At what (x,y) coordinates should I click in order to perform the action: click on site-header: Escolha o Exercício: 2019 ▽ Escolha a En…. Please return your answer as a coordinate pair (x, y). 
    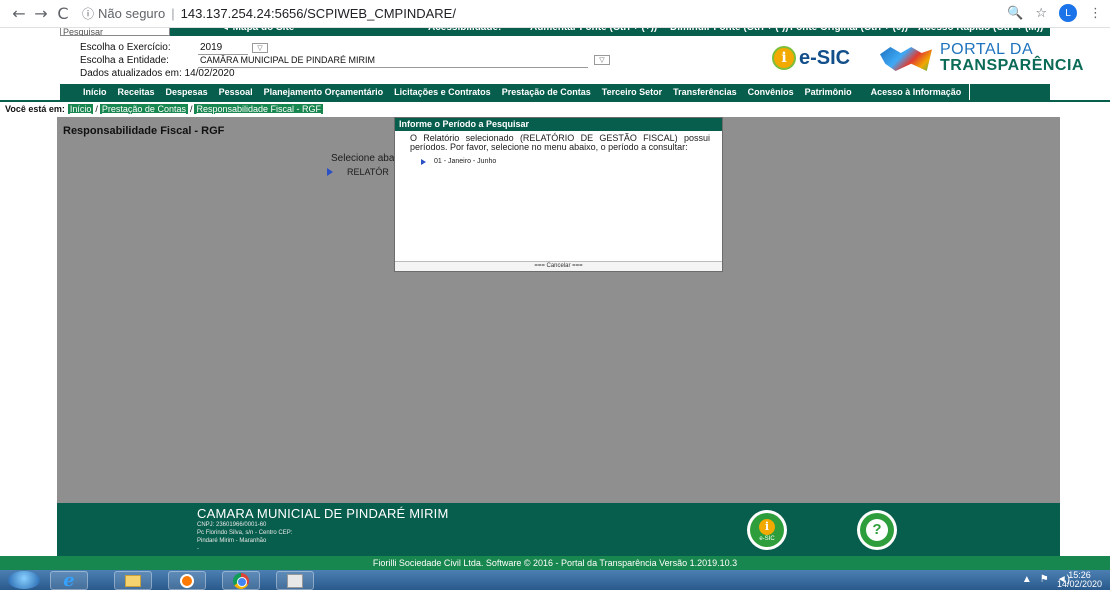
    Looking at the image, I should click on (571, 60).